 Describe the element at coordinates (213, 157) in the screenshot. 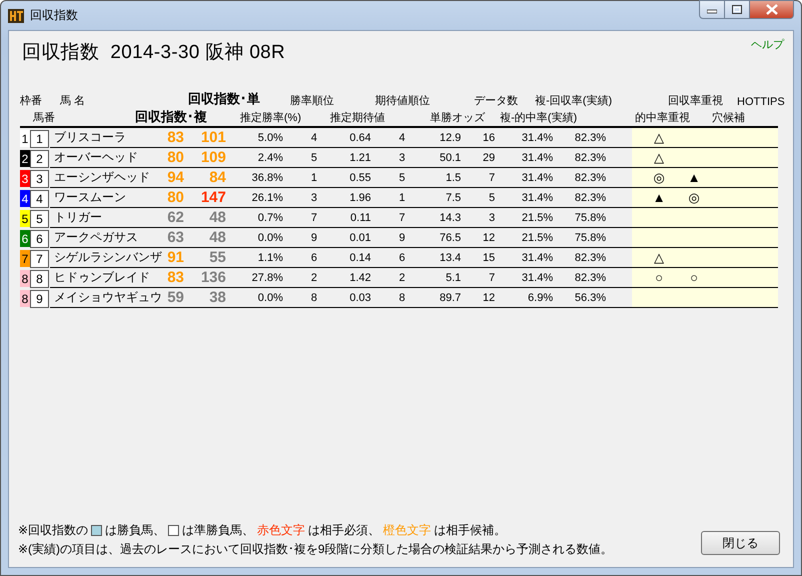

I see `index-place: 109` at that location.